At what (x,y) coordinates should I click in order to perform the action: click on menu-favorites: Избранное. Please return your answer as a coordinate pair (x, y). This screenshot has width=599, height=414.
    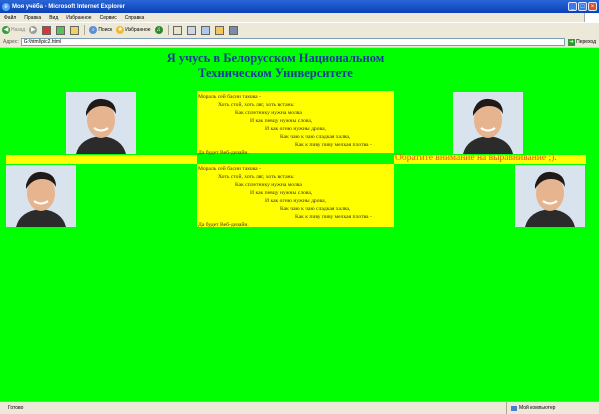
    Looking at the image, I should click on (78, 18).